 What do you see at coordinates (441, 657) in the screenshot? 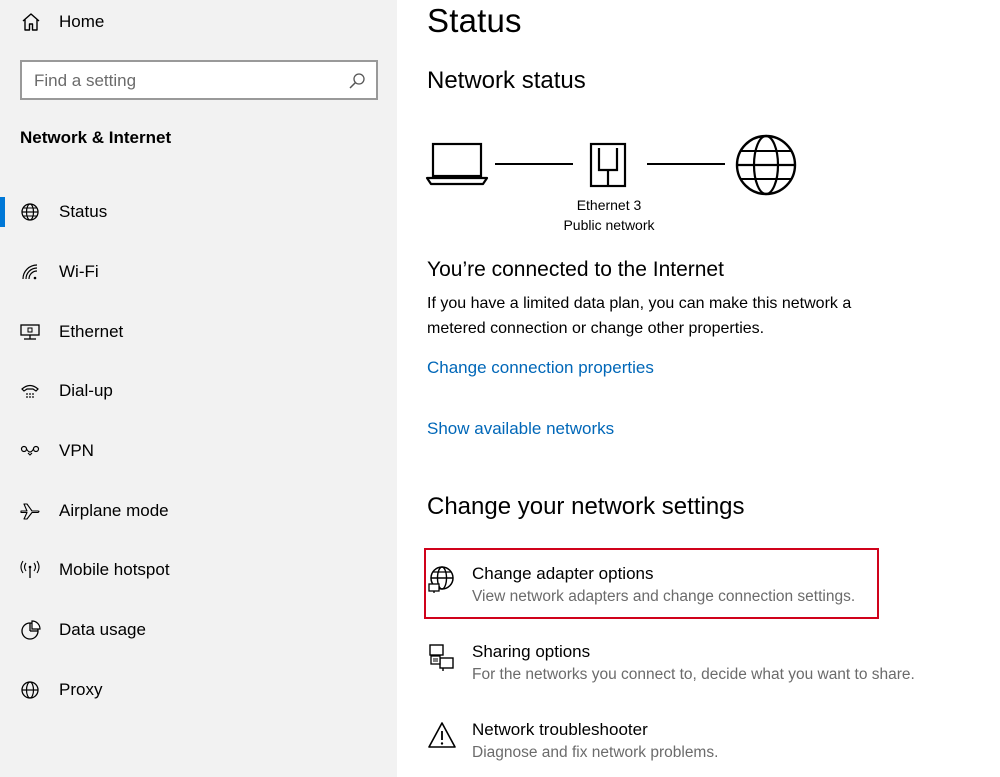
I see `sharing-icon` at bounding box center [441, 657].